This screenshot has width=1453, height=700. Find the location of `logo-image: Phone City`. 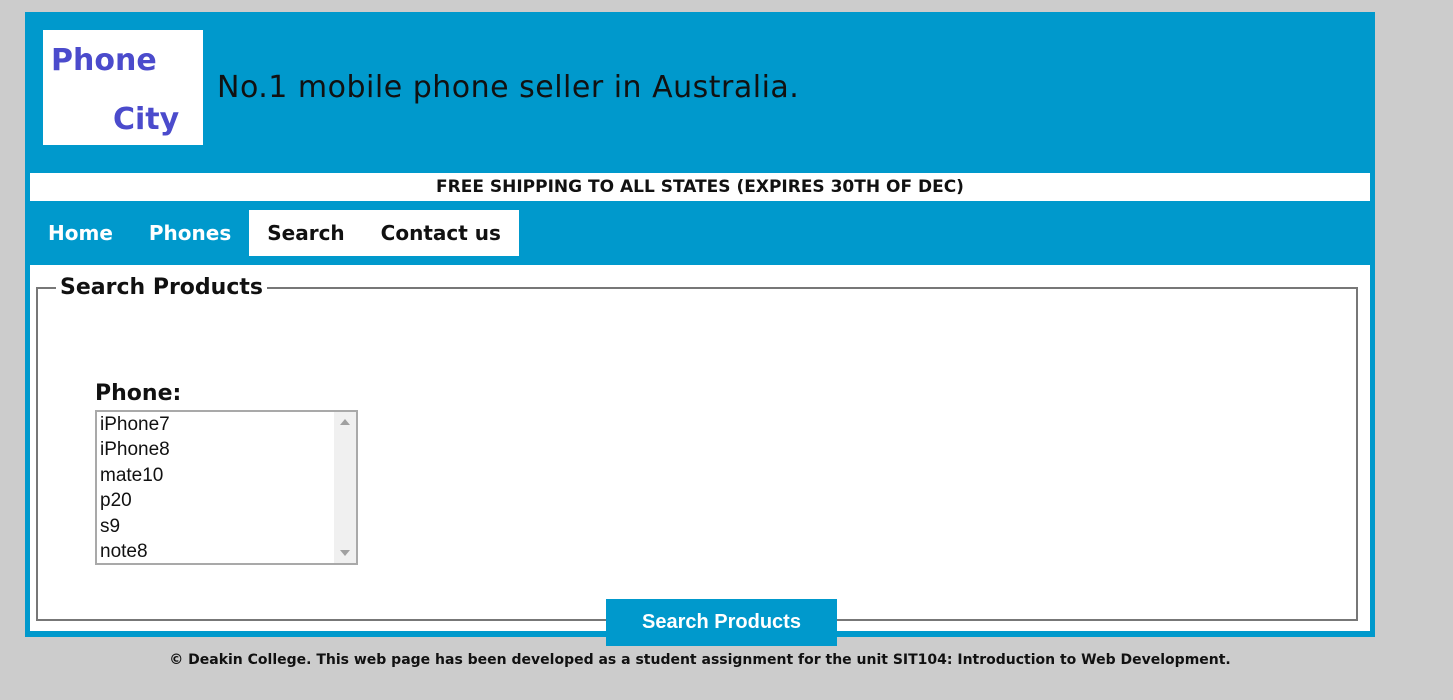

logo-image: Phone City is located at coordinates (115, 90).